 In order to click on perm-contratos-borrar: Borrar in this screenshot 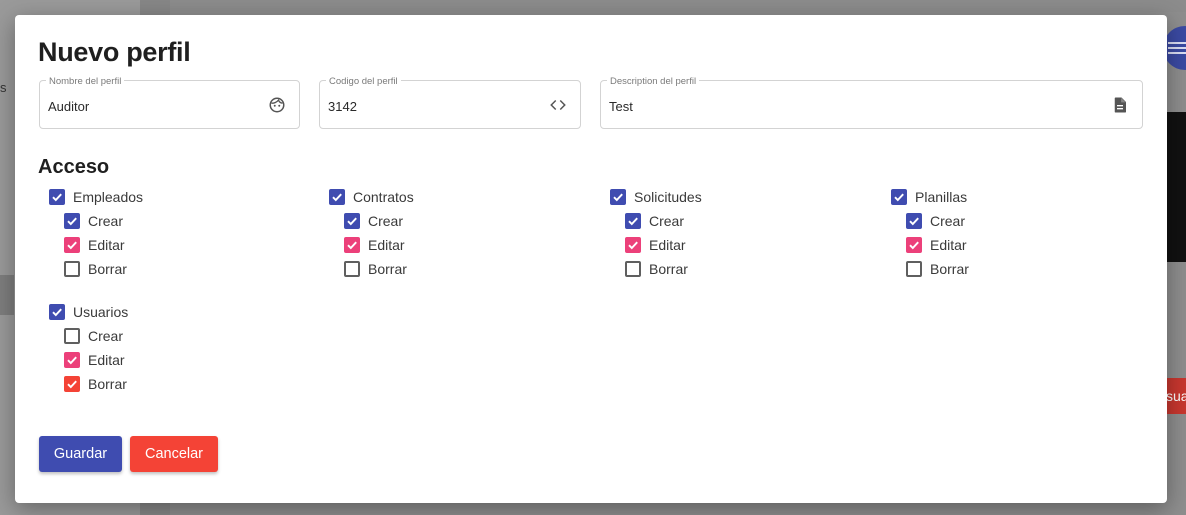, I will do `click(375, 269)`.